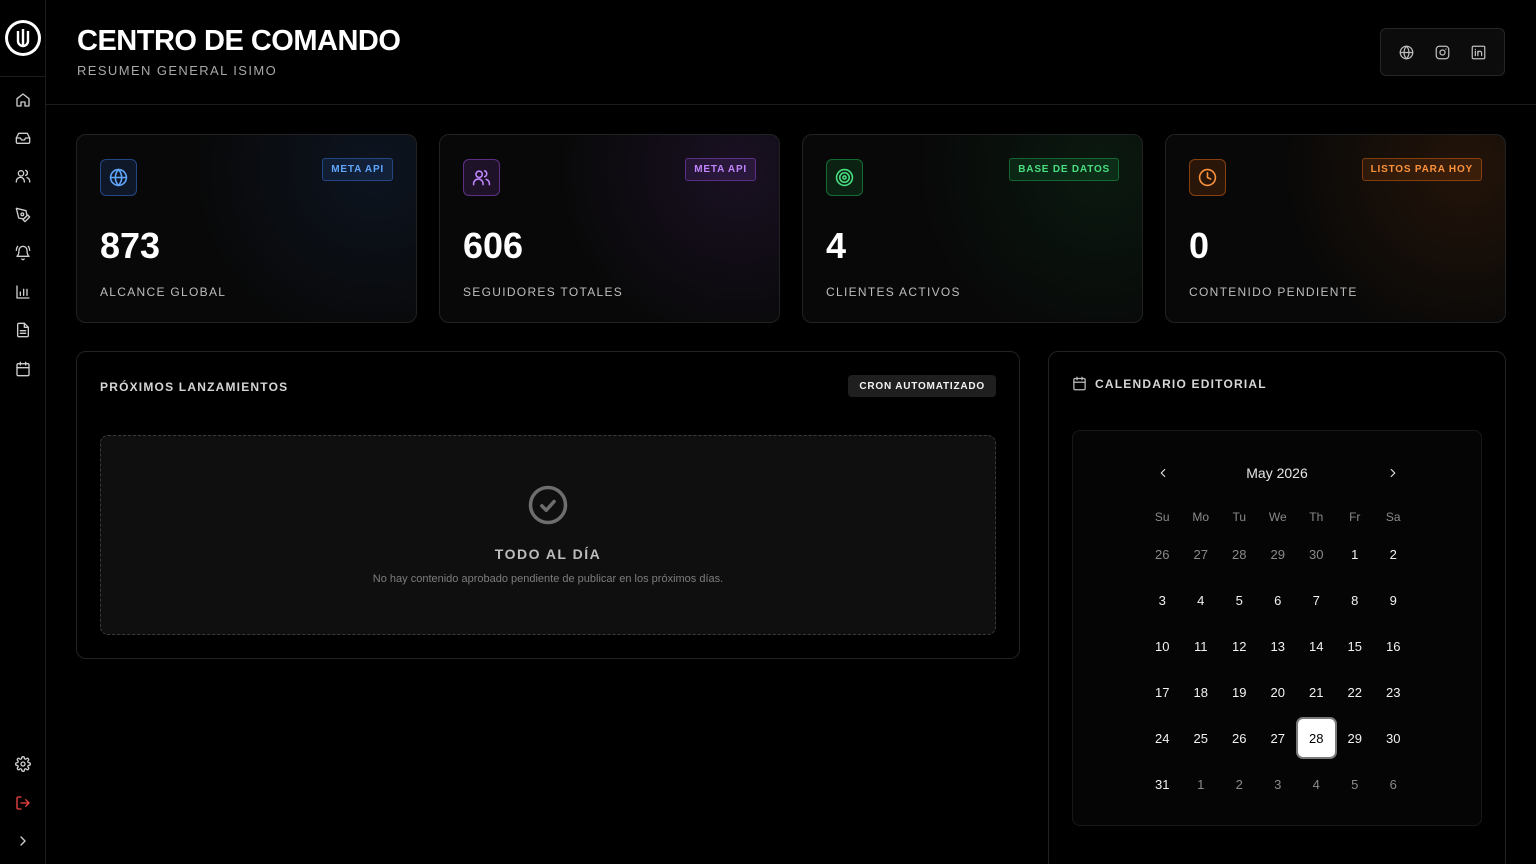 Image resolution: width=1536 pixels, height=864 pixels. I want to click on bell-ring-icon, so click(23, 253).